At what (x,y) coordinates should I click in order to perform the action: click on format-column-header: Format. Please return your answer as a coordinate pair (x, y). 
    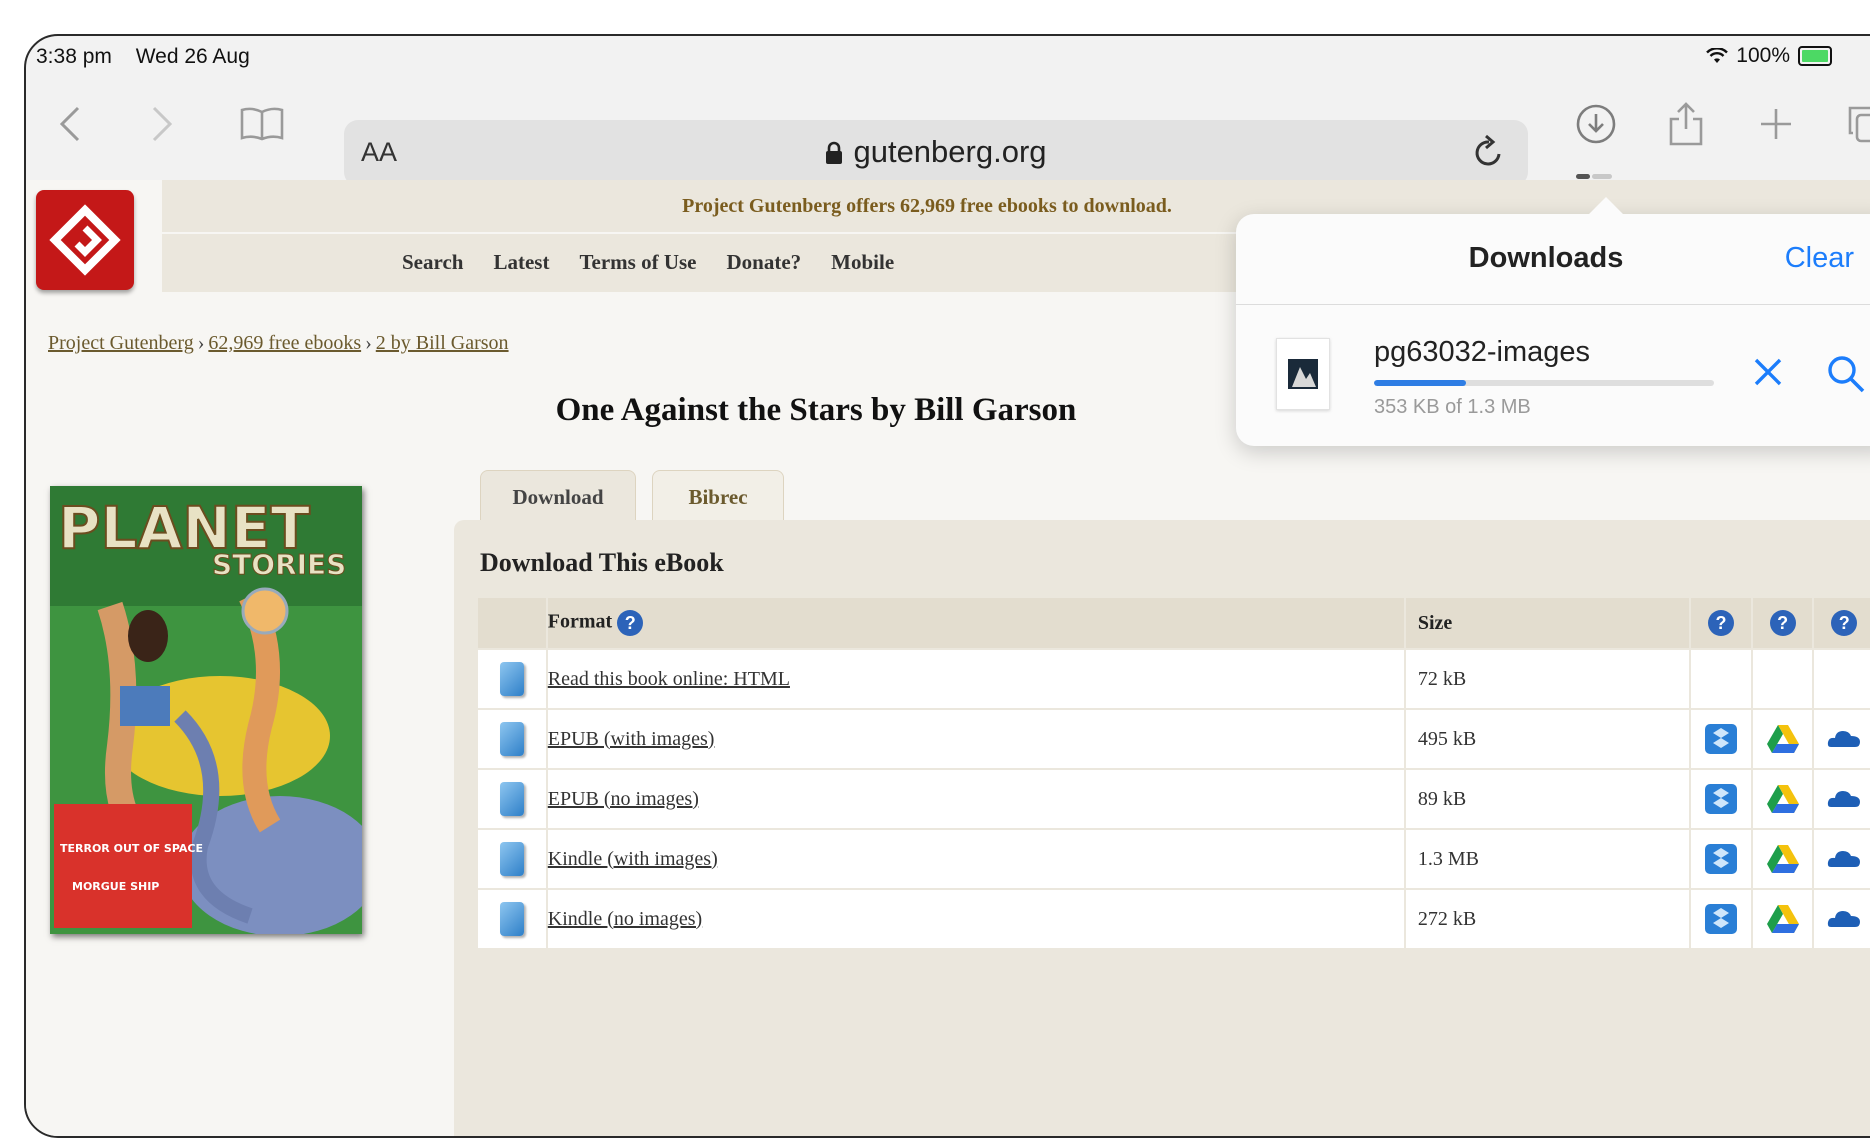
    Looking at the image, I should click on (580, 621).